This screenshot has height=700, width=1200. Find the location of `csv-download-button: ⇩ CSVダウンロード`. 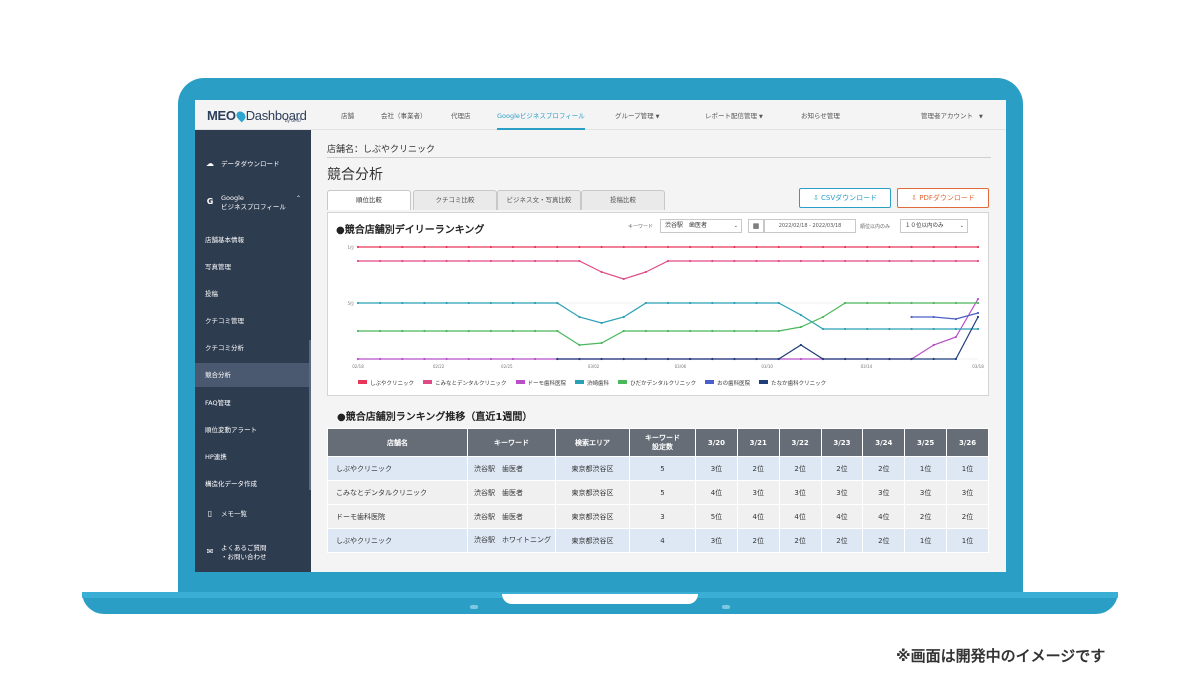

csv-download-button: ⇩ CSVダウンロード is located at coordinates (845, 198).